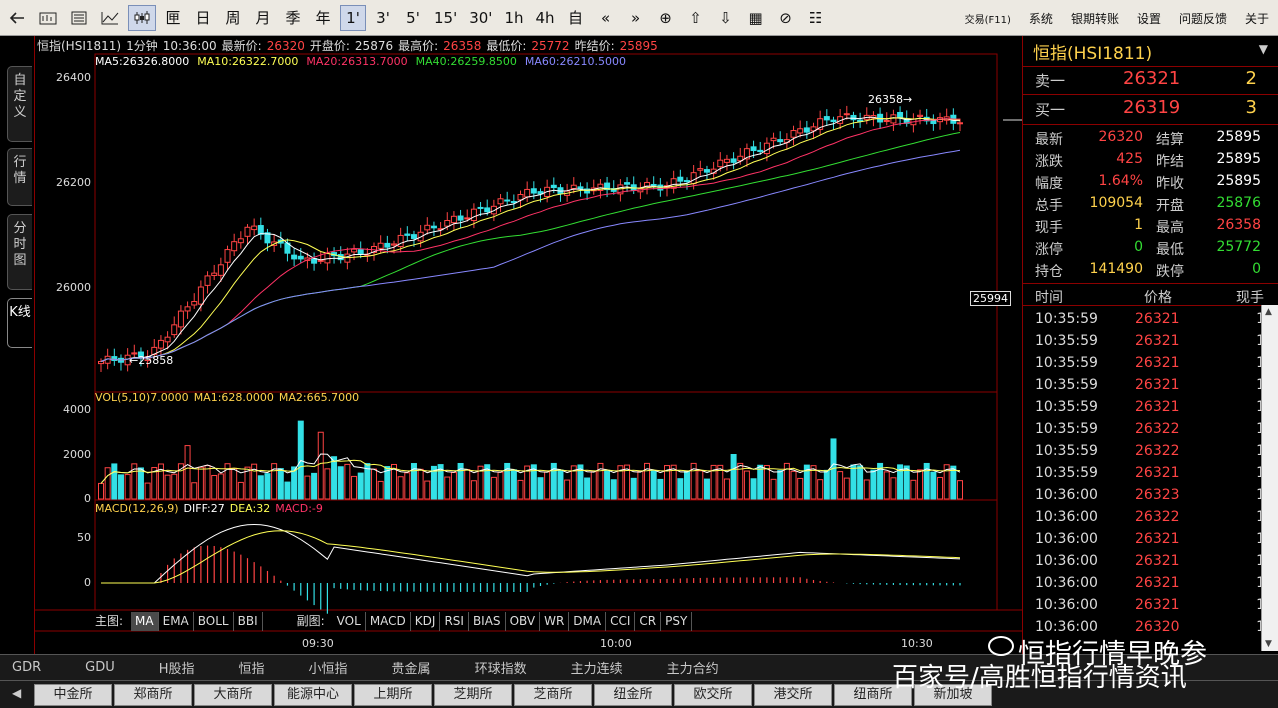  I want to click on market-tab: 主力合约, so click(693, 667).